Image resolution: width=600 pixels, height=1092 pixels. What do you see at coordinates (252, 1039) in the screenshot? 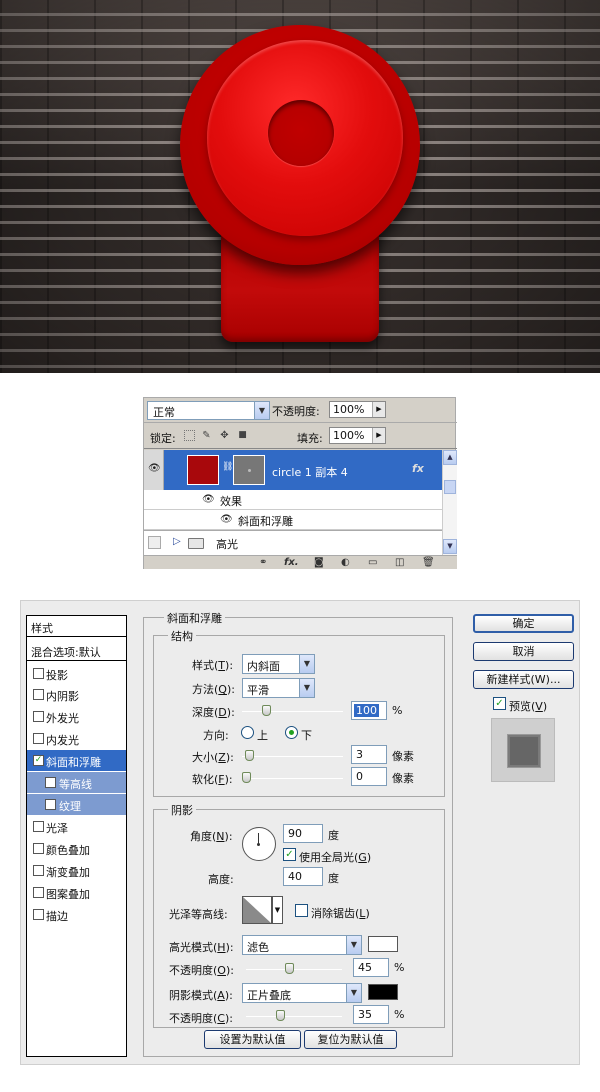
I see `make-default-button: 设置为默认值` at bounding box center [252, 1039].